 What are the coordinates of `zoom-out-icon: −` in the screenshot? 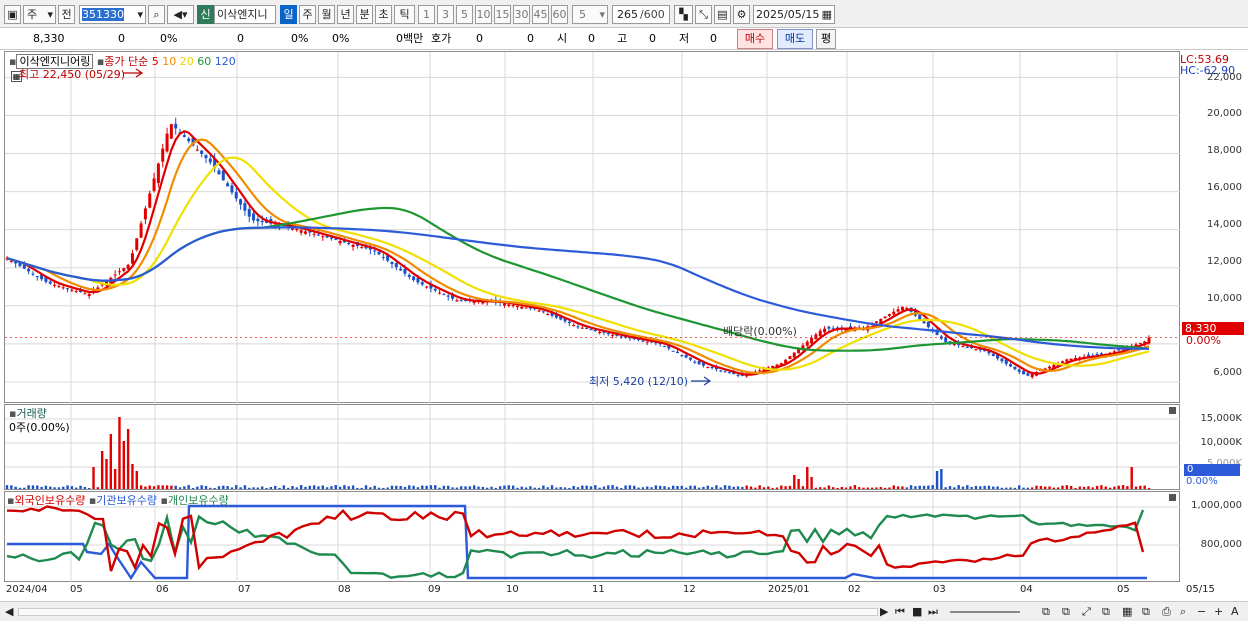 It's located at (1201, 611).